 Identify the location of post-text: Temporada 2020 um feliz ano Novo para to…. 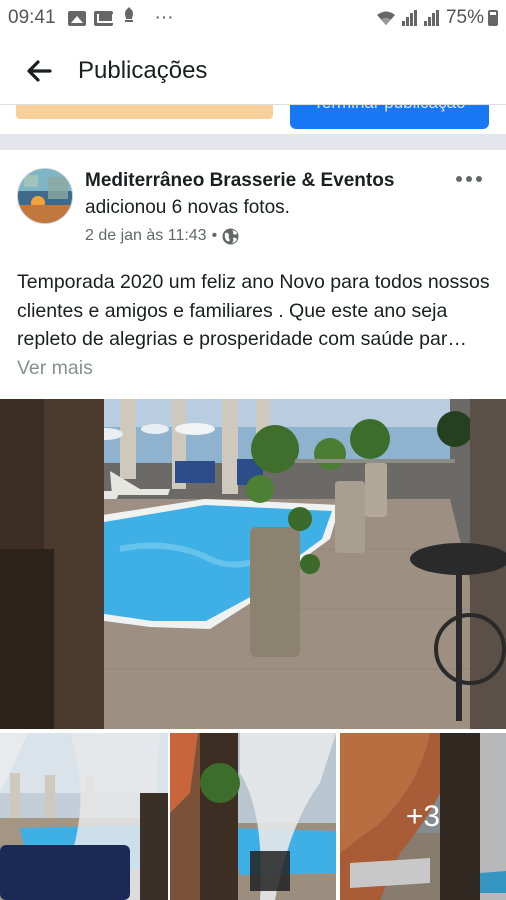
(256, 325).